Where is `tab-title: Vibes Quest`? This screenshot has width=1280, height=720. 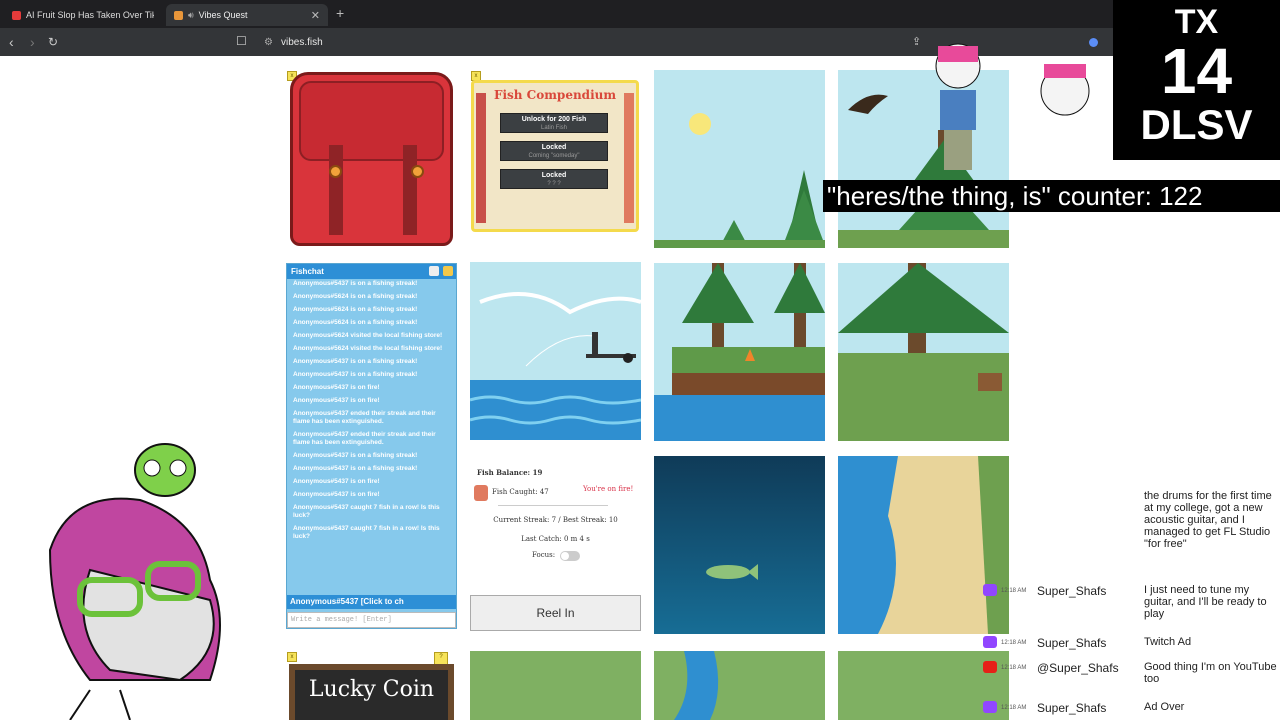 tab-title: Vibes Quest is located at coordinates (223, 15).